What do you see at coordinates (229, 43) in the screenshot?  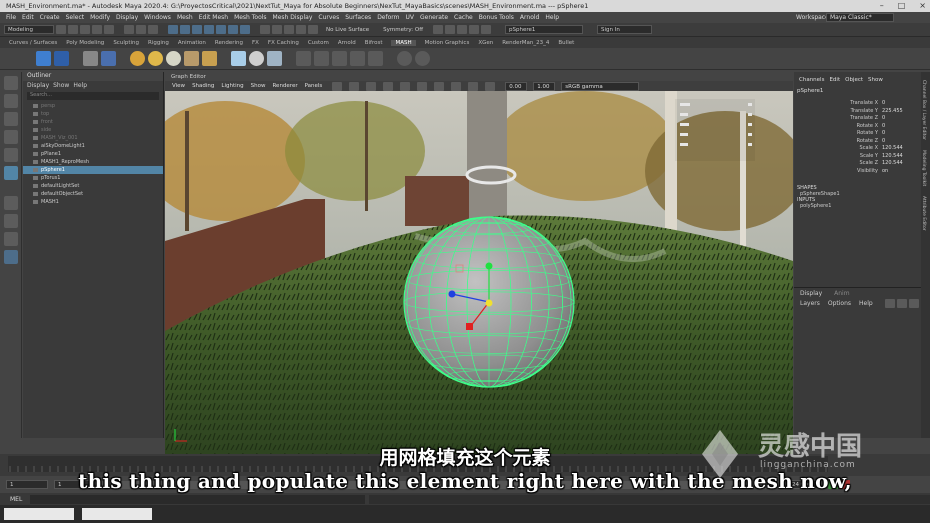 I see `shelf-tab-rendering: Rendering` at bounding box center [229, 43].